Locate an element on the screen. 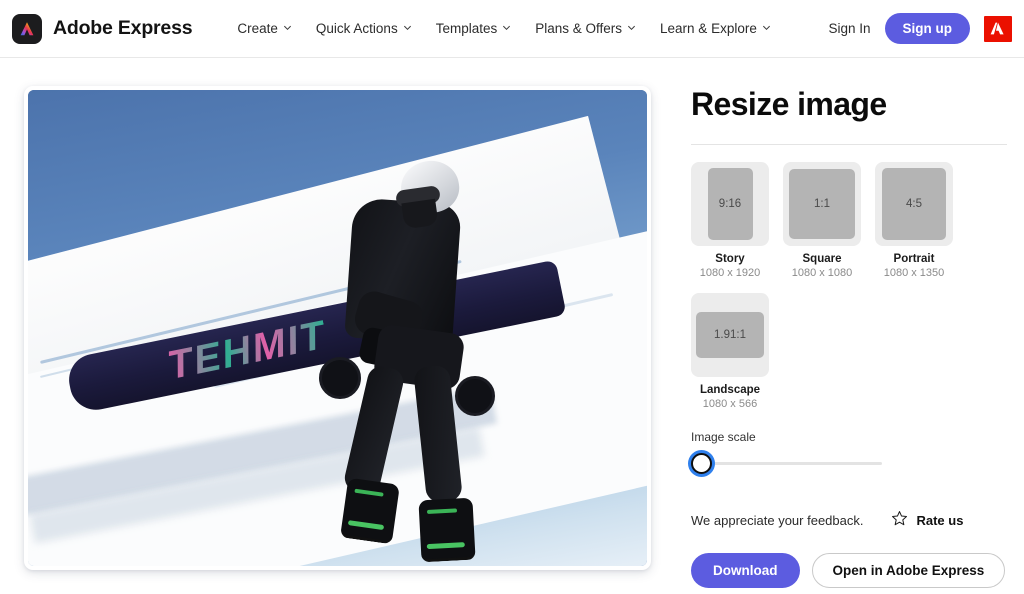 This screenshot has height=594, width=1024. adobe-corporate-logo-icon is located at coordinates (998, 28).